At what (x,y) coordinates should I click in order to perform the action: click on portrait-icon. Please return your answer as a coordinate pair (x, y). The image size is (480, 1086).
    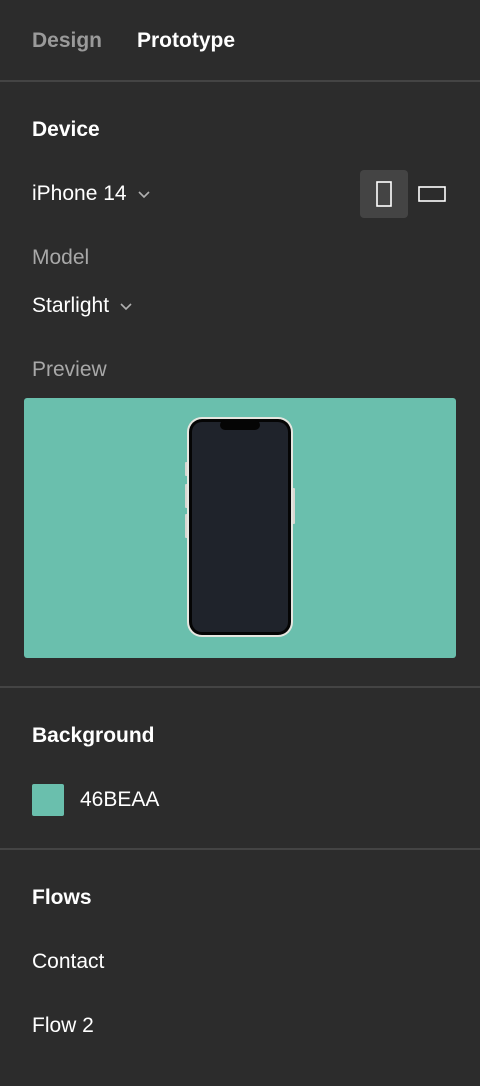
    Looking at the image, I should click on (384, 194).